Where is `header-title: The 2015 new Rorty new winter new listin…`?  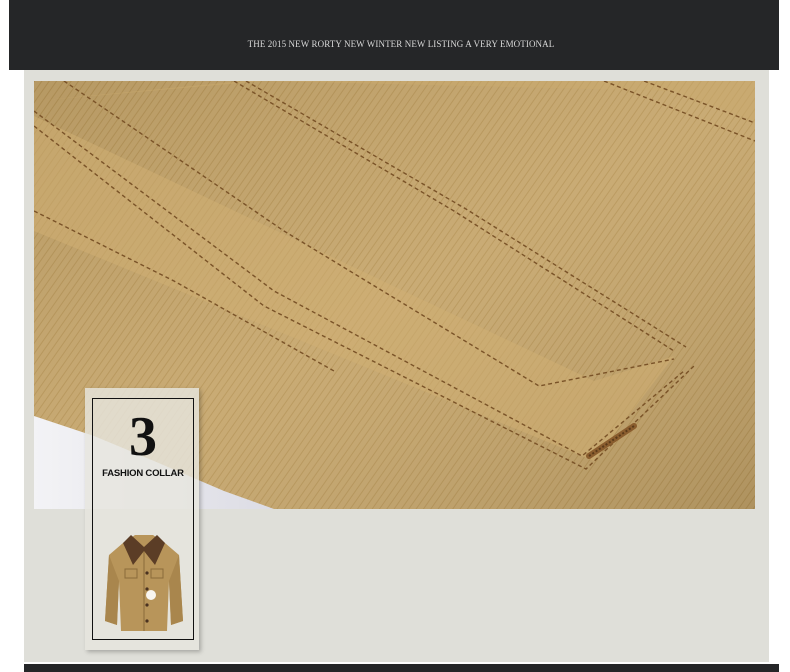 header-title: The 2015 new Rorty new winter new listin… is located at coordinates (401, 44).